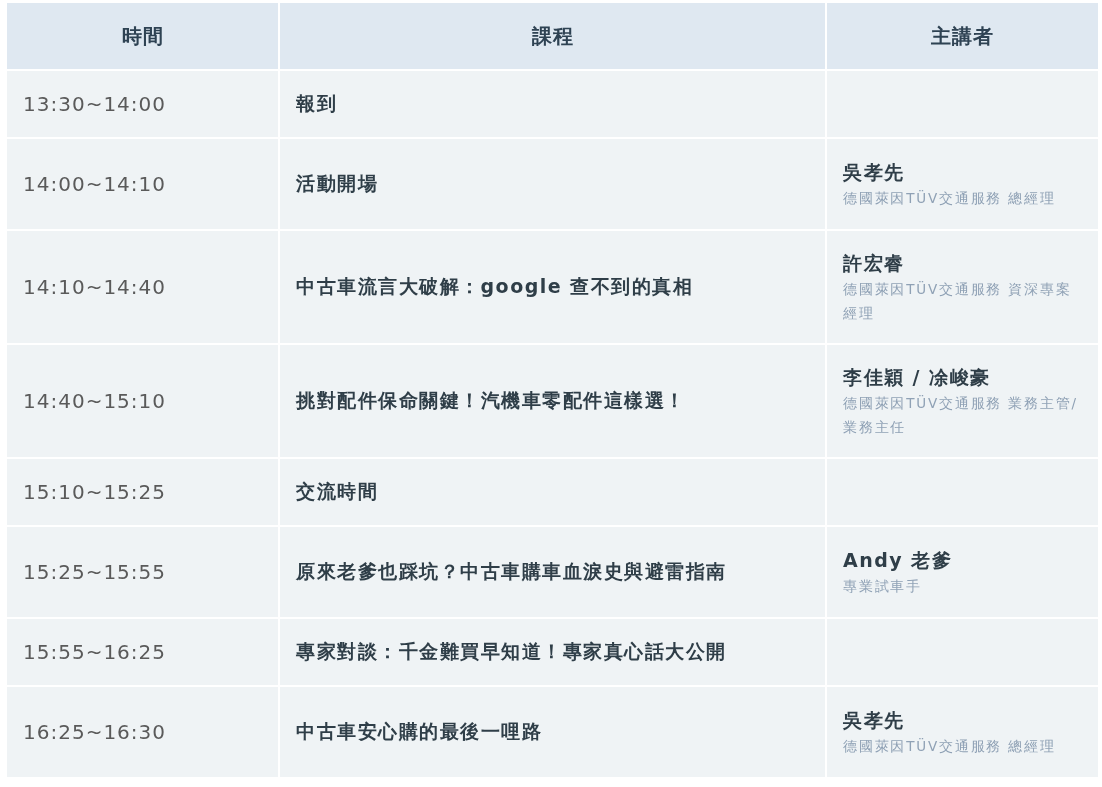 The height and width of the screenshot is (787, 1102). I want to click on speaker-role: 專業試車手, so click(883, 586).